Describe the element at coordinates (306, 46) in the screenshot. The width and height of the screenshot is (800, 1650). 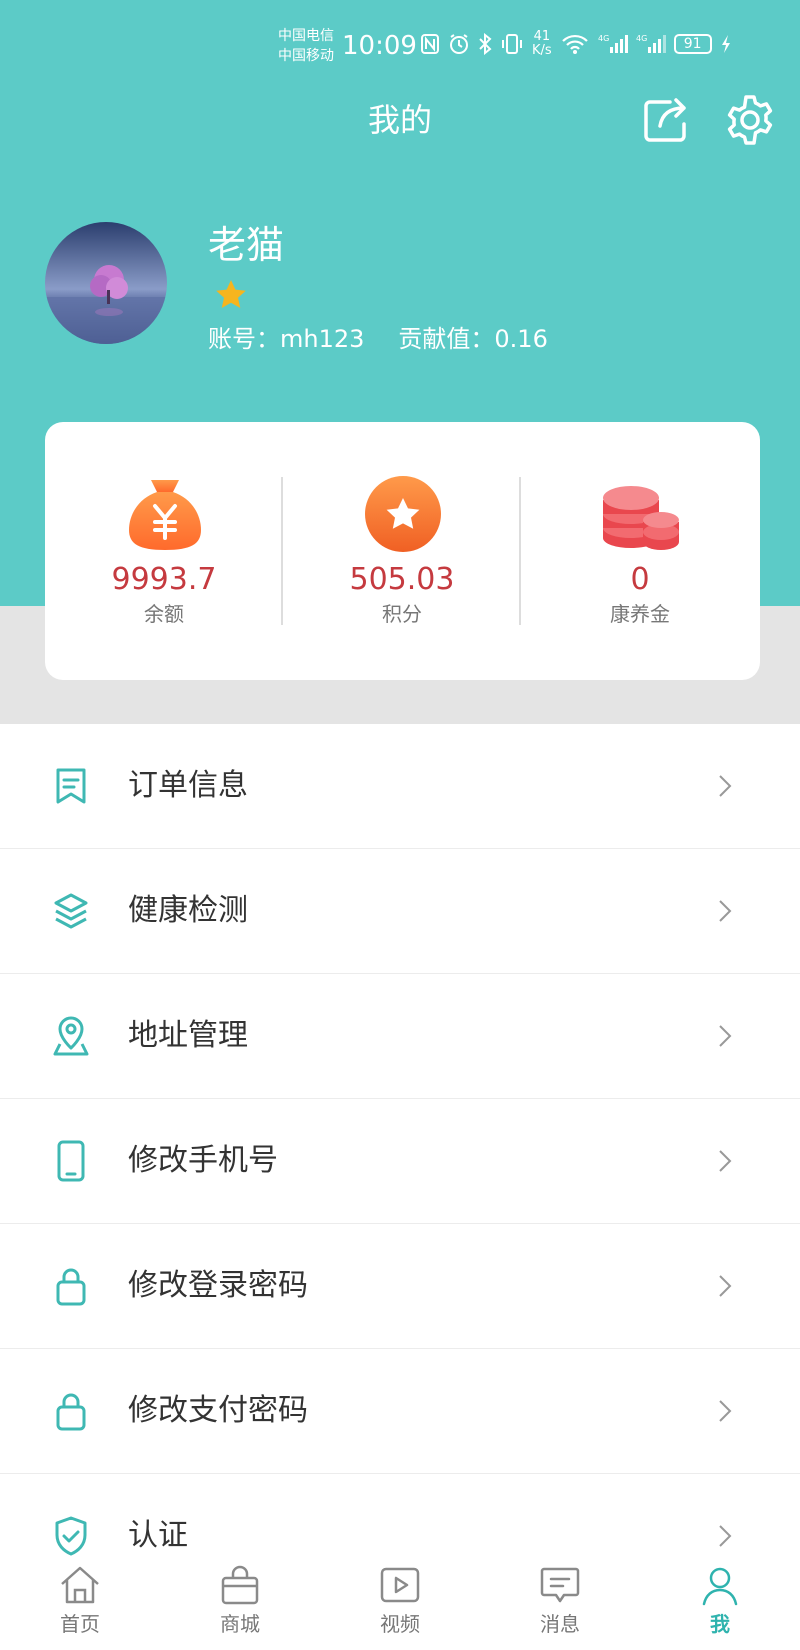
I see `carrier-info: 中国电信 中国移动` at that location.